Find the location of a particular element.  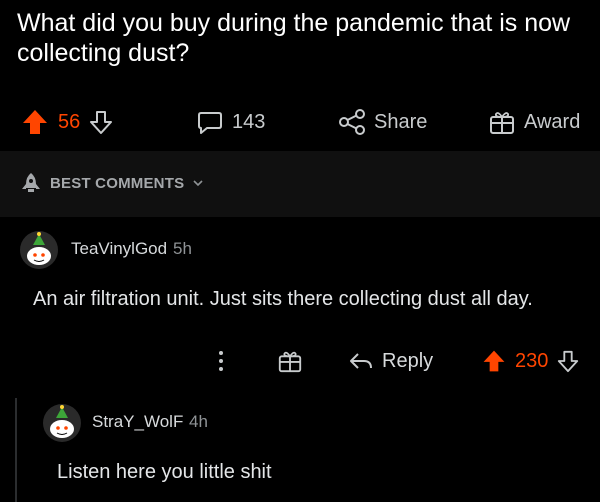

reply-button: Reply is located at coordinates (390, 361).